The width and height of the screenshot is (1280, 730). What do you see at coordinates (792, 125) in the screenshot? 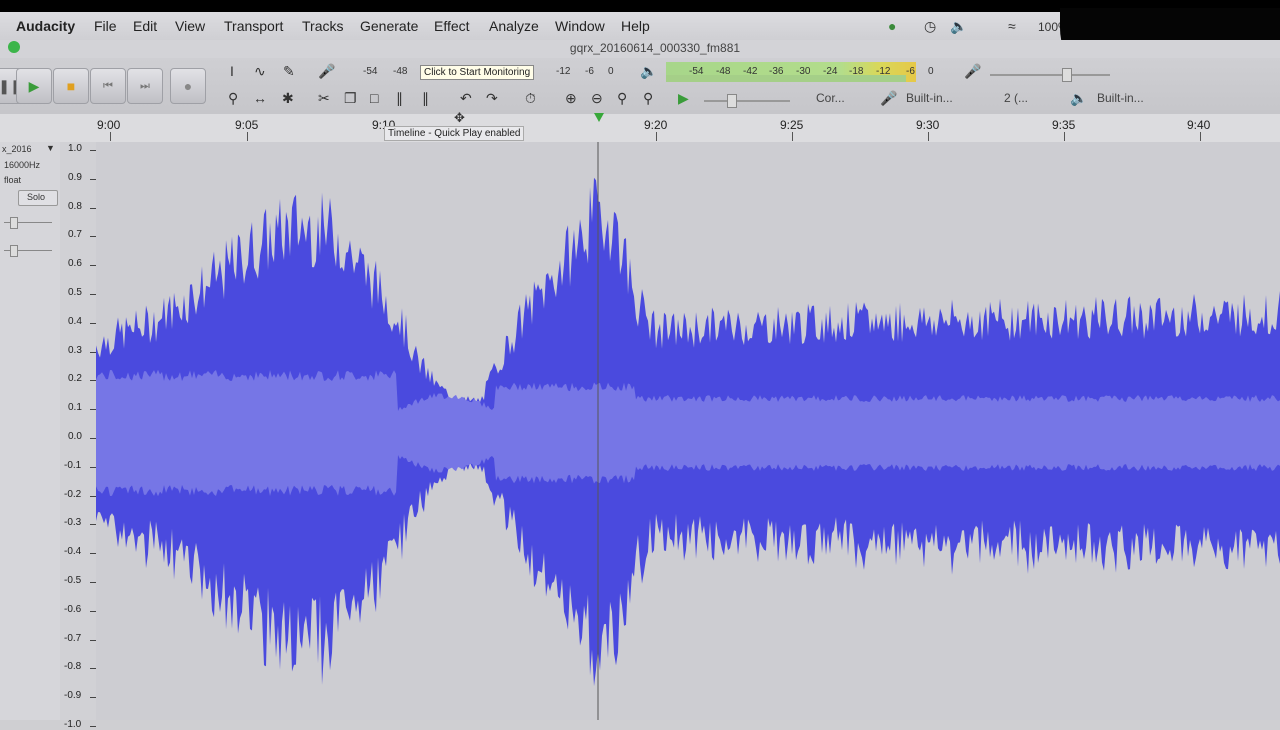
I see `ruler-label: 9:25` at bounding box center [792, 125].